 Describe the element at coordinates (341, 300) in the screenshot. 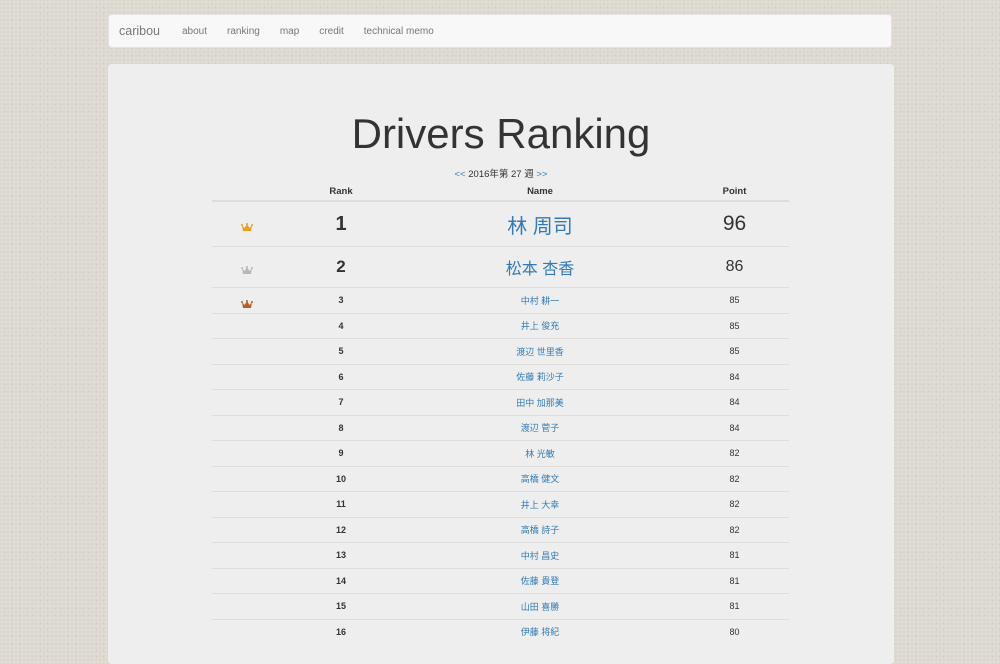

I see `rank-value: 3` at that location.